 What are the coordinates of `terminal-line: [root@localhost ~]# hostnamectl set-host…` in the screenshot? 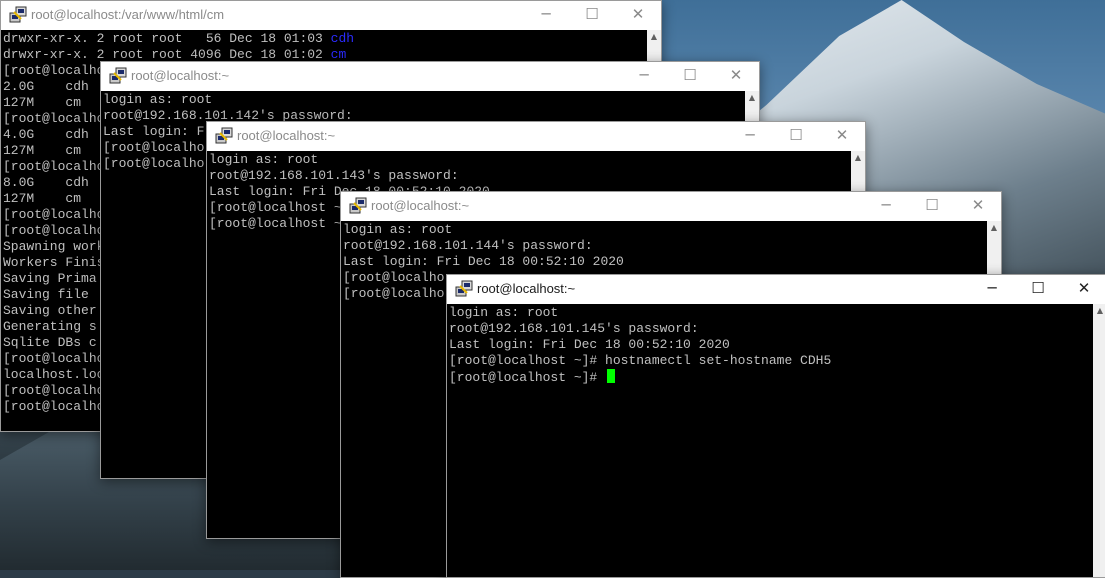 It's located at (640, 360).